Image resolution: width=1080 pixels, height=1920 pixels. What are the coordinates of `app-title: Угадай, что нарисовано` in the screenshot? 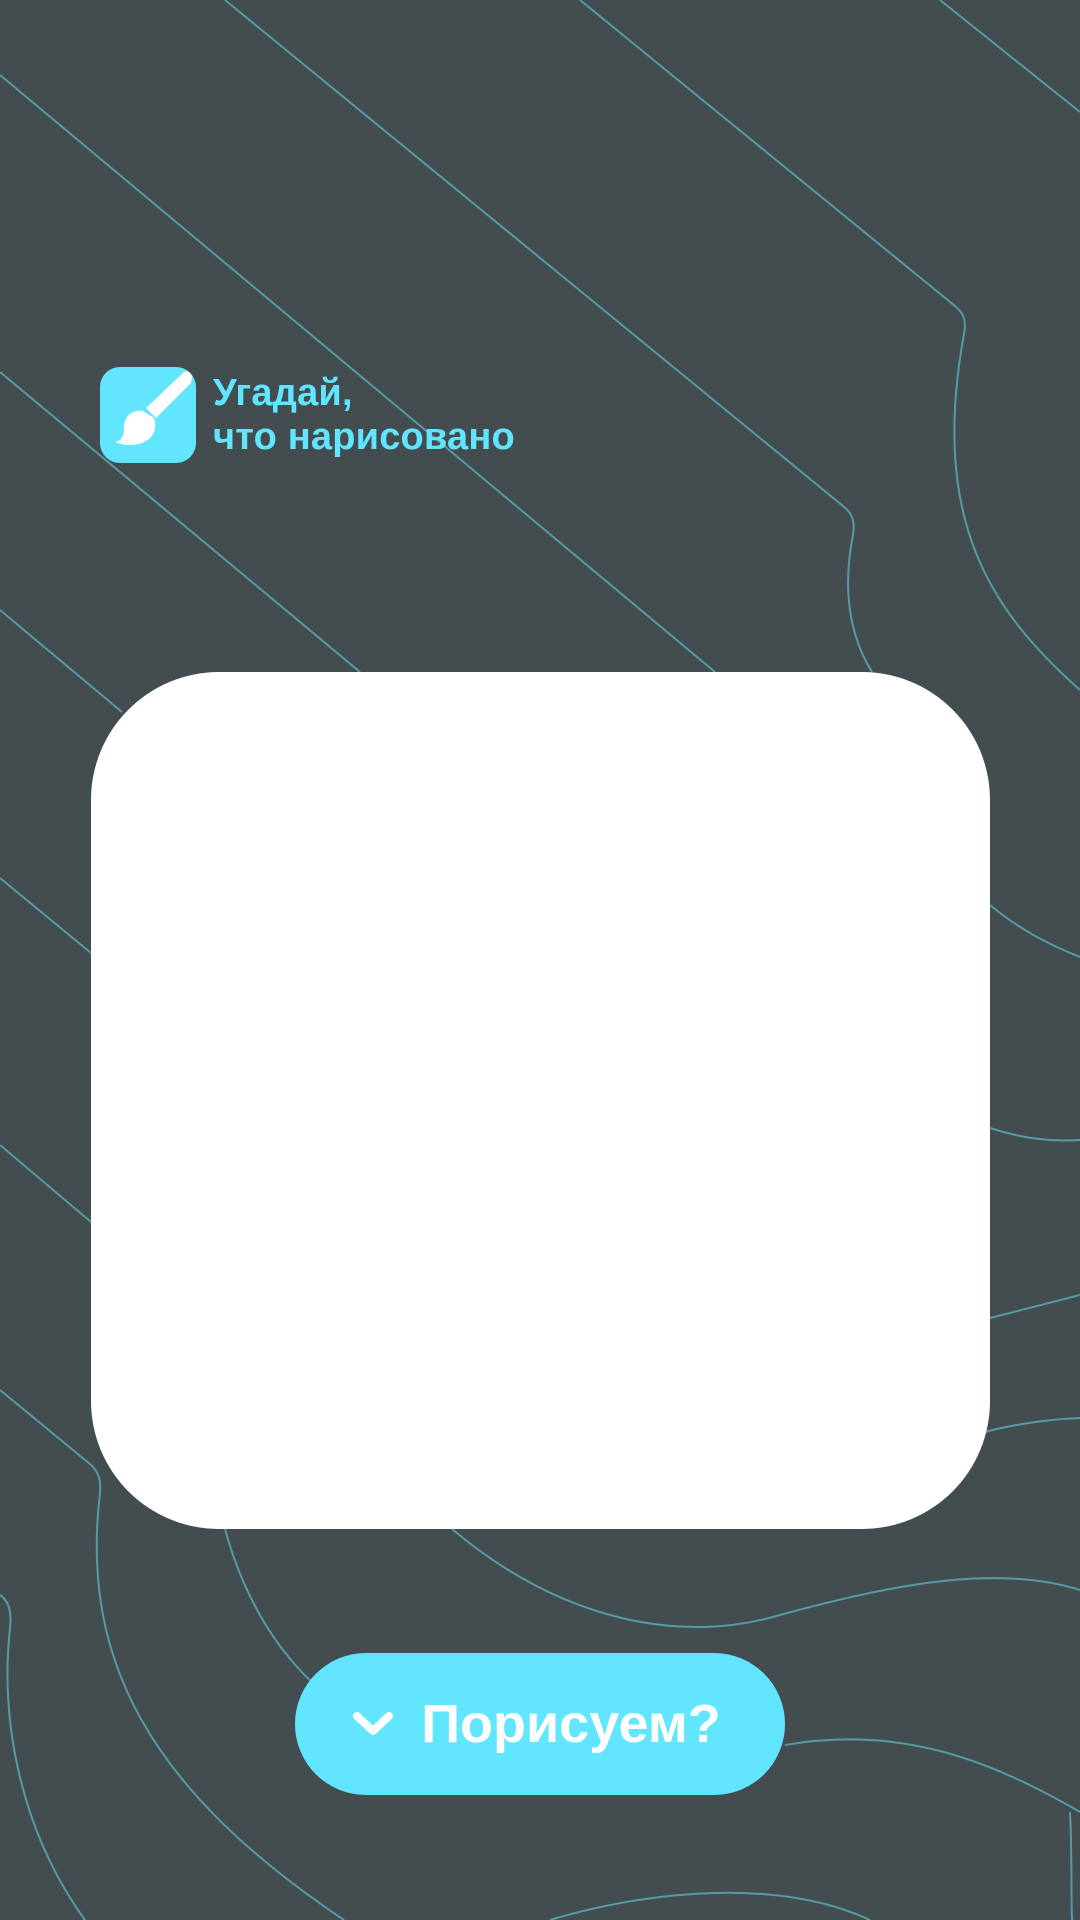 It's located at (364, 415).